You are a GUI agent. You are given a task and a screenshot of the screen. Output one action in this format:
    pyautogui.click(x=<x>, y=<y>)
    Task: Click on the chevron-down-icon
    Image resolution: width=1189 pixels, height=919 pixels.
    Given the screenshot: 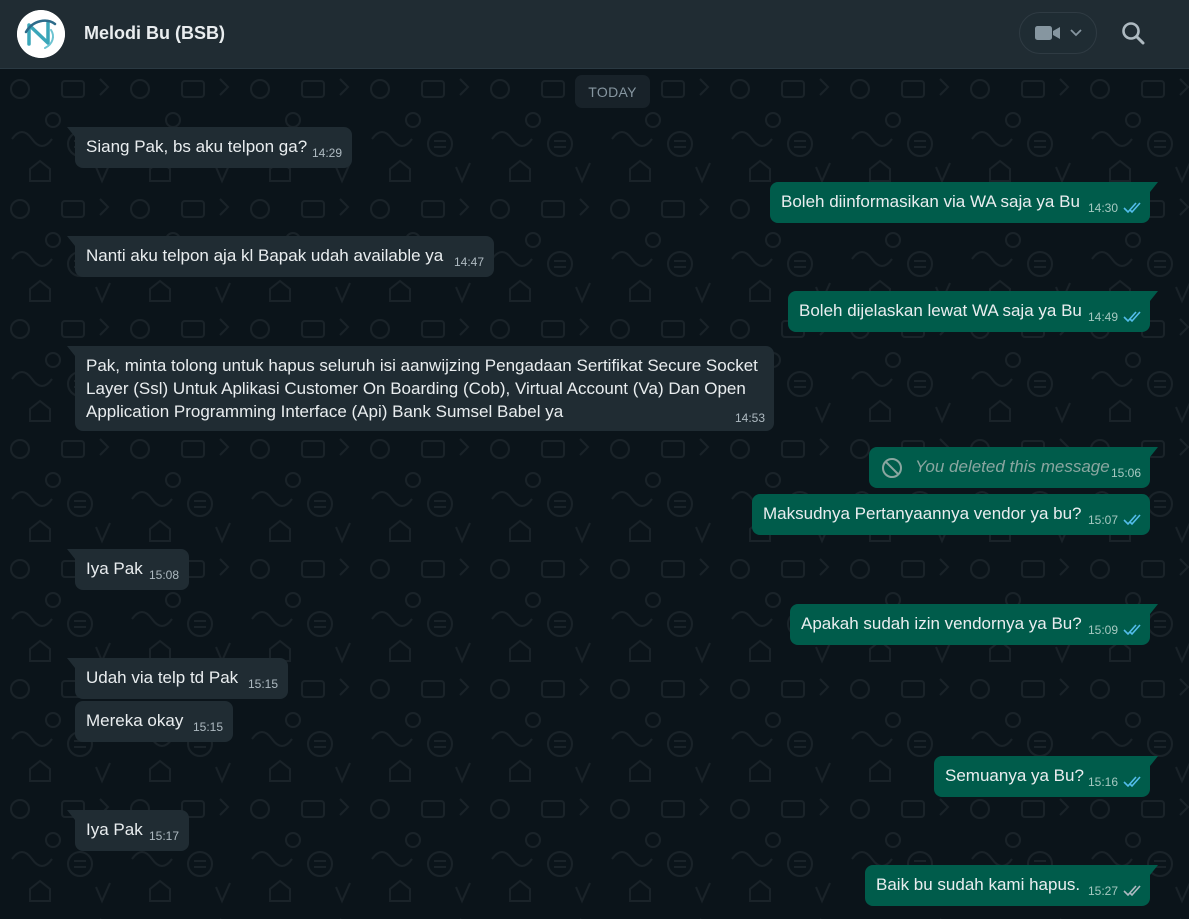 What is the action you would take?
    pyautogui.click(x=1076, y=33)
    